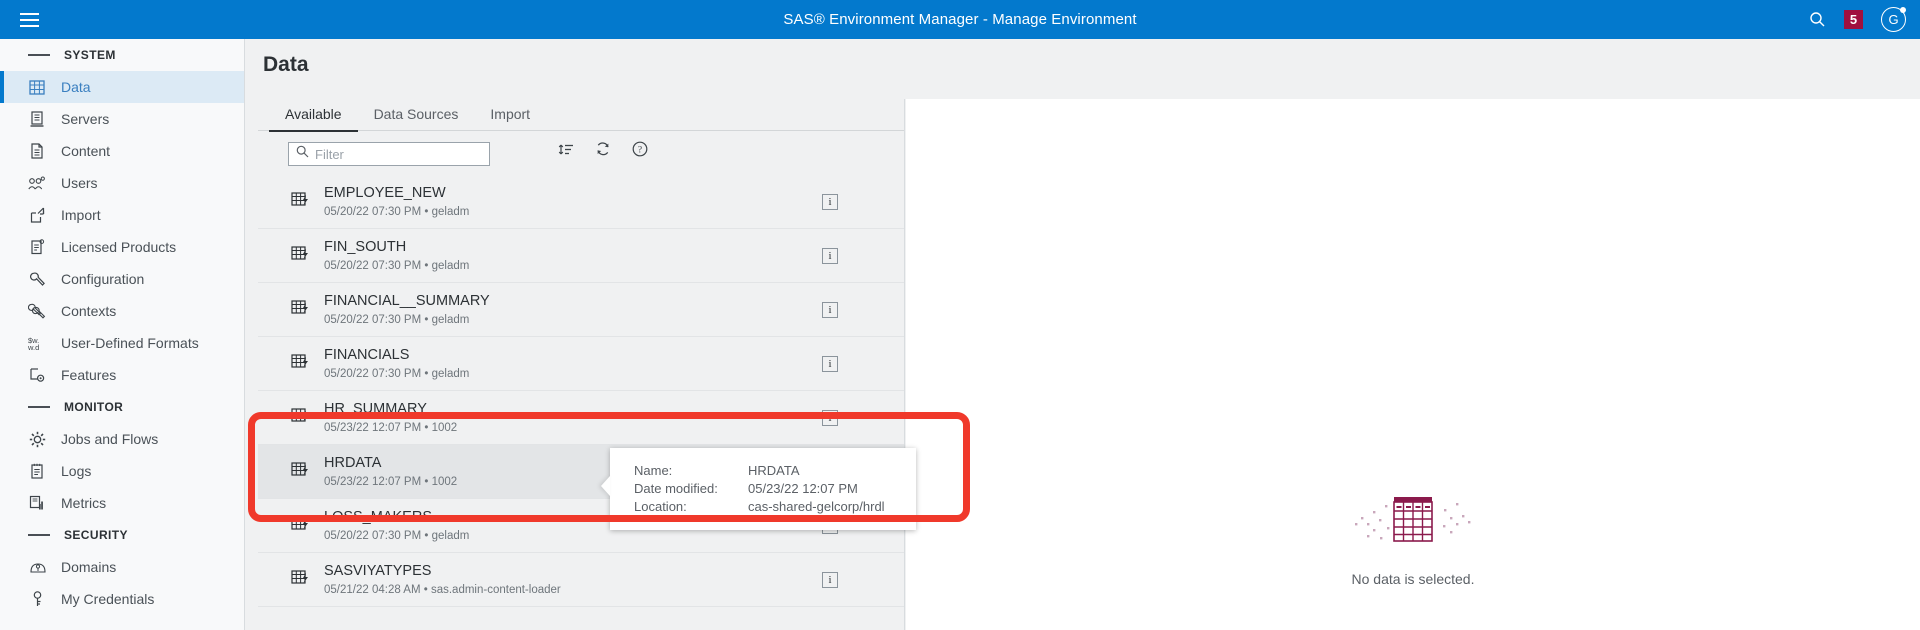 The width and height of the screenshot is (1920, 630). What do you see at coordinates (566, 149) in the screenshot?
I see `sort-icon` at bounding box center [566, 149].